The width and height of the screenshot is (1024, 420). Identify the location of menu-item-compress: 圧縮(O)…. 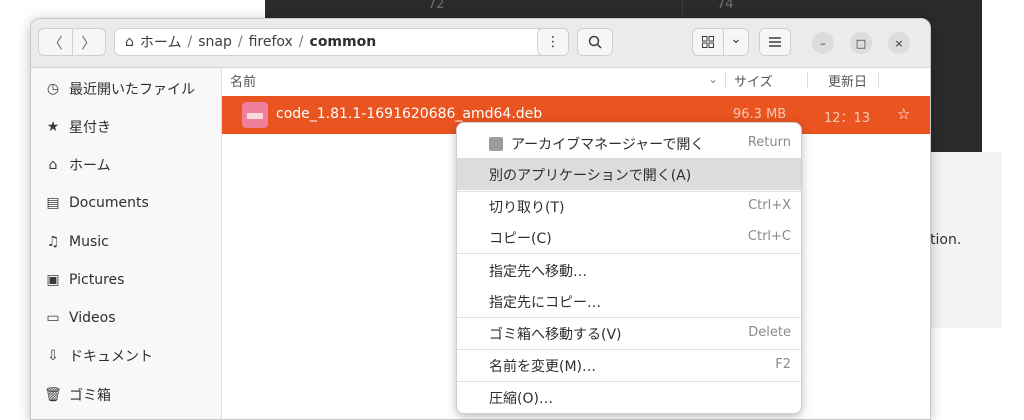
(629, 397).